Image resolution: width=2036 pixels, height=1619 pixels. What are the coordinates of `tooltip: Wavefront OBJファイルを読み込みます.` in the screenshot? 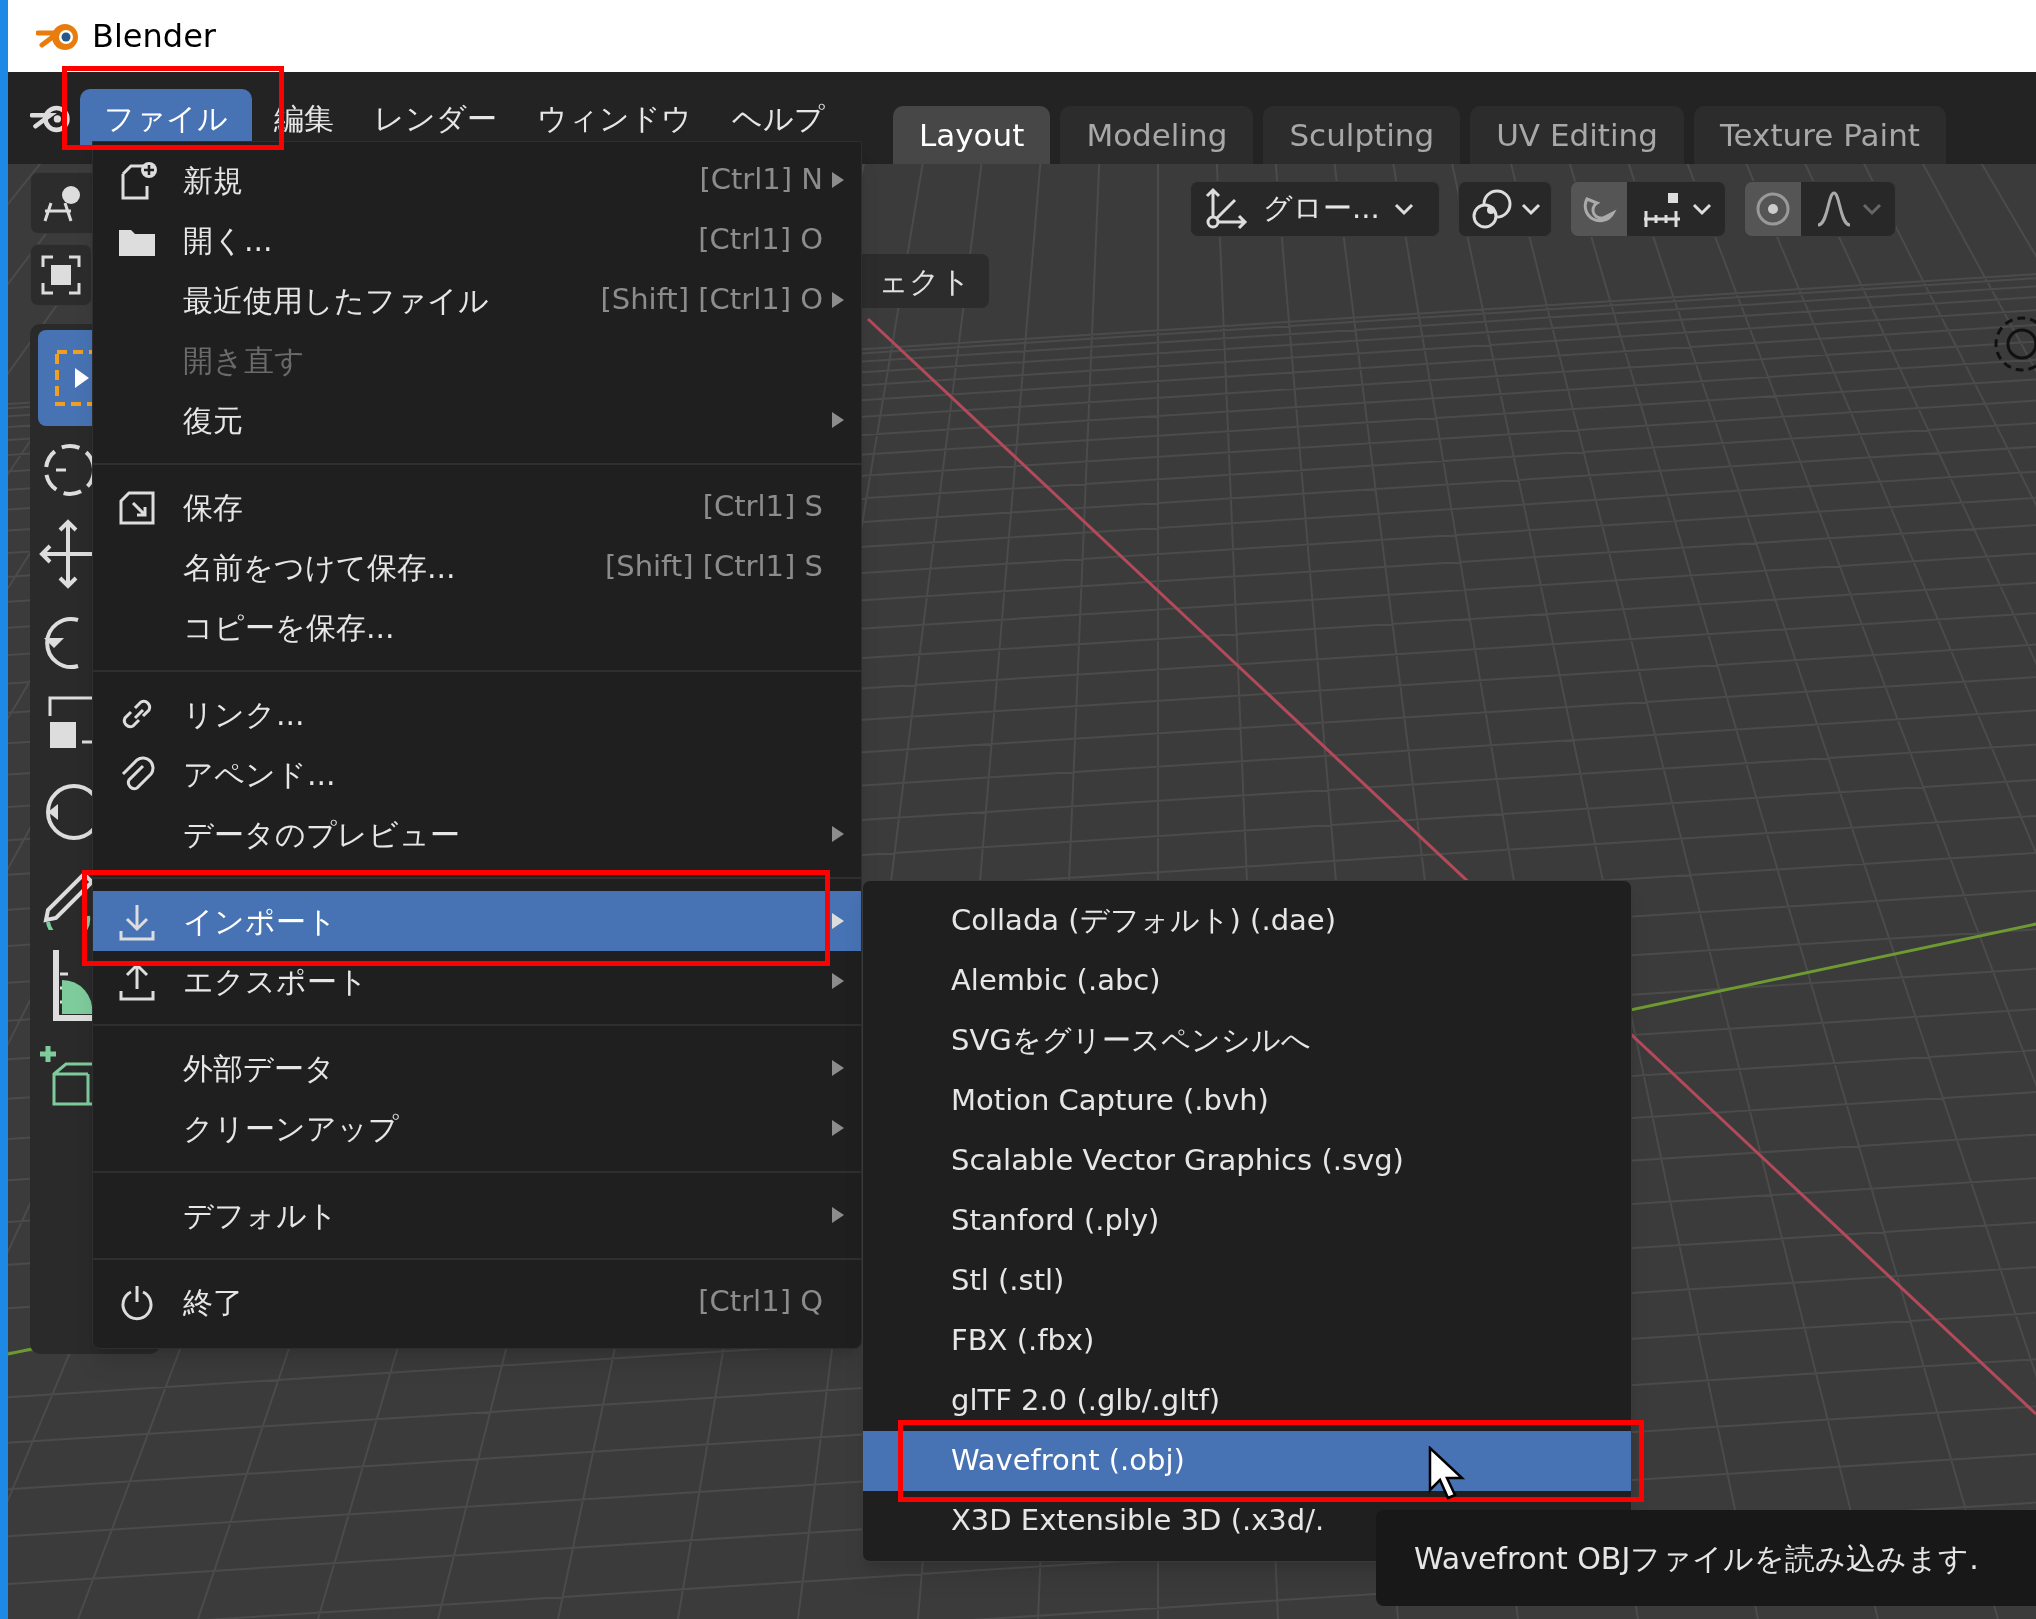 It's located at (1706, 1558).